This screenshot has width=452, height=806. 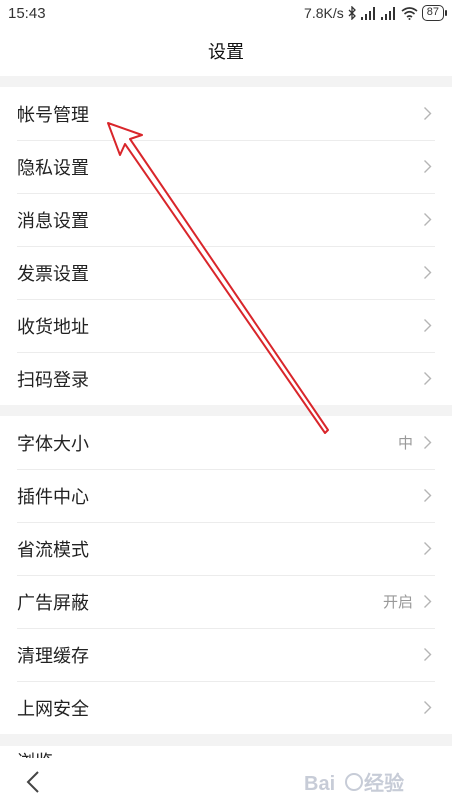 What do you see at coordinates (324, 13) in the screenshot?
I see `network-speed: 7.8K/s` at bounding box center [324, 13].